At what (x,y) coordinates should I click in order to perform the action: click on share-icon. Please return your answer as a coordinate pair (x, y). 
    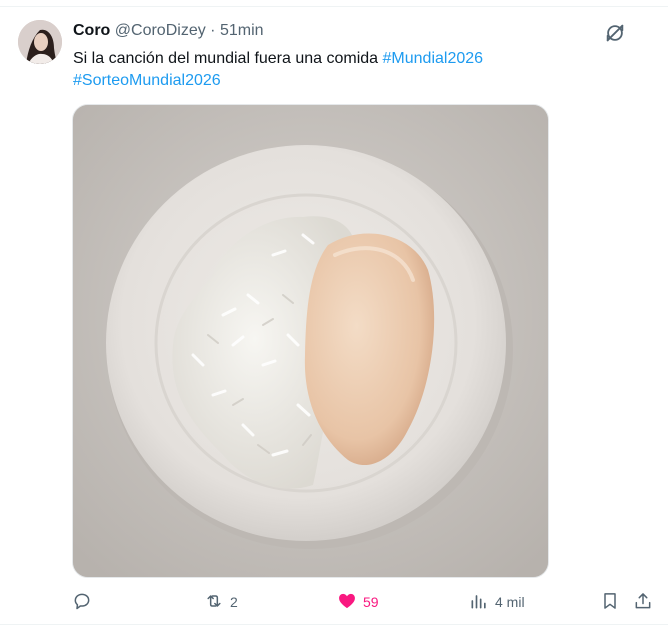
    Looking at the image, I should click on (643, 602).